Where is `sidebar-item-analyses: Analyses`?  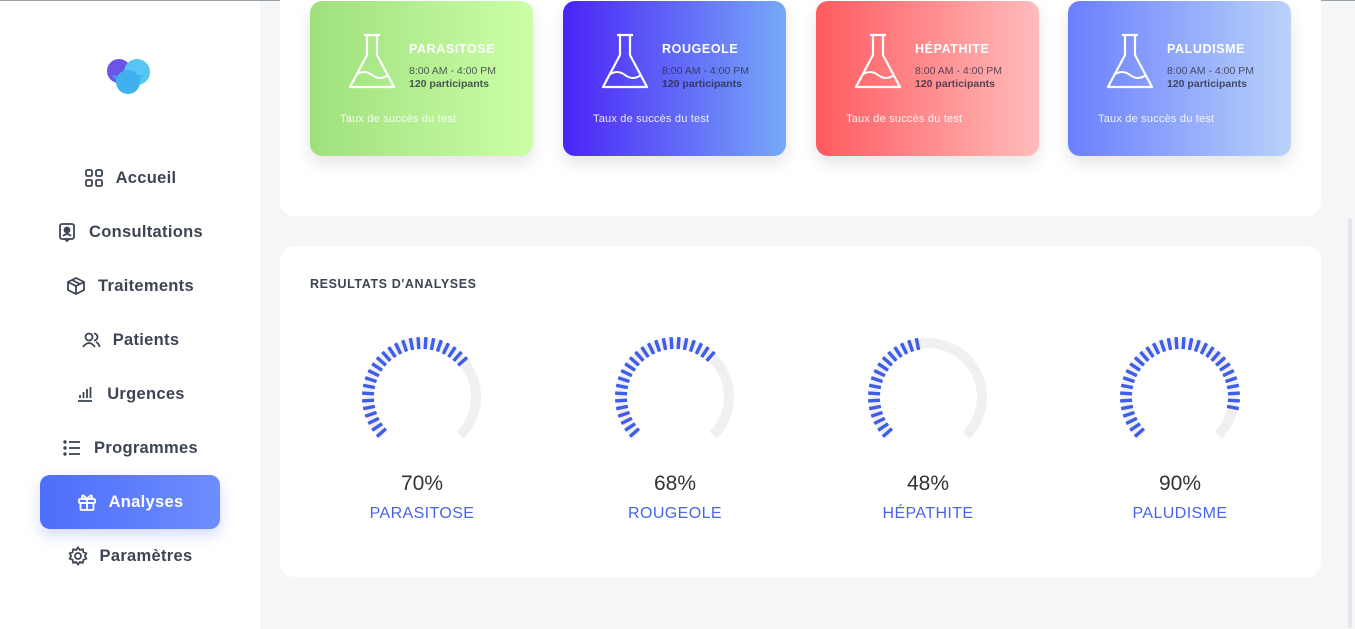
sidebar-item-analyses: Analyses is located at coordinates (130, 502).